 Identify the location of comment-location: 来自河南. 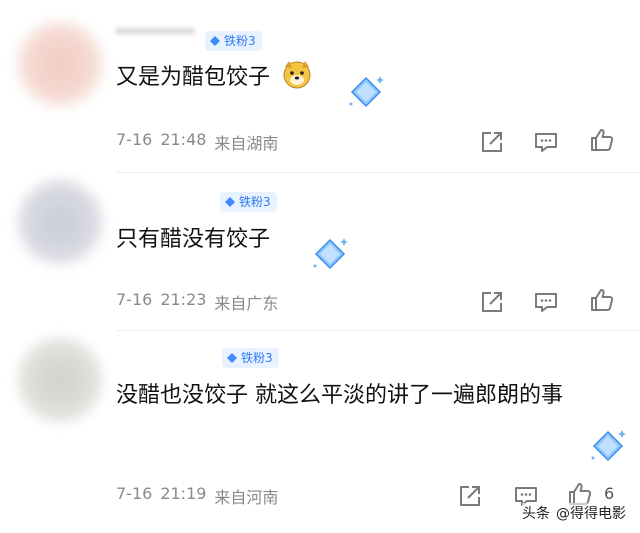
(246, 497).